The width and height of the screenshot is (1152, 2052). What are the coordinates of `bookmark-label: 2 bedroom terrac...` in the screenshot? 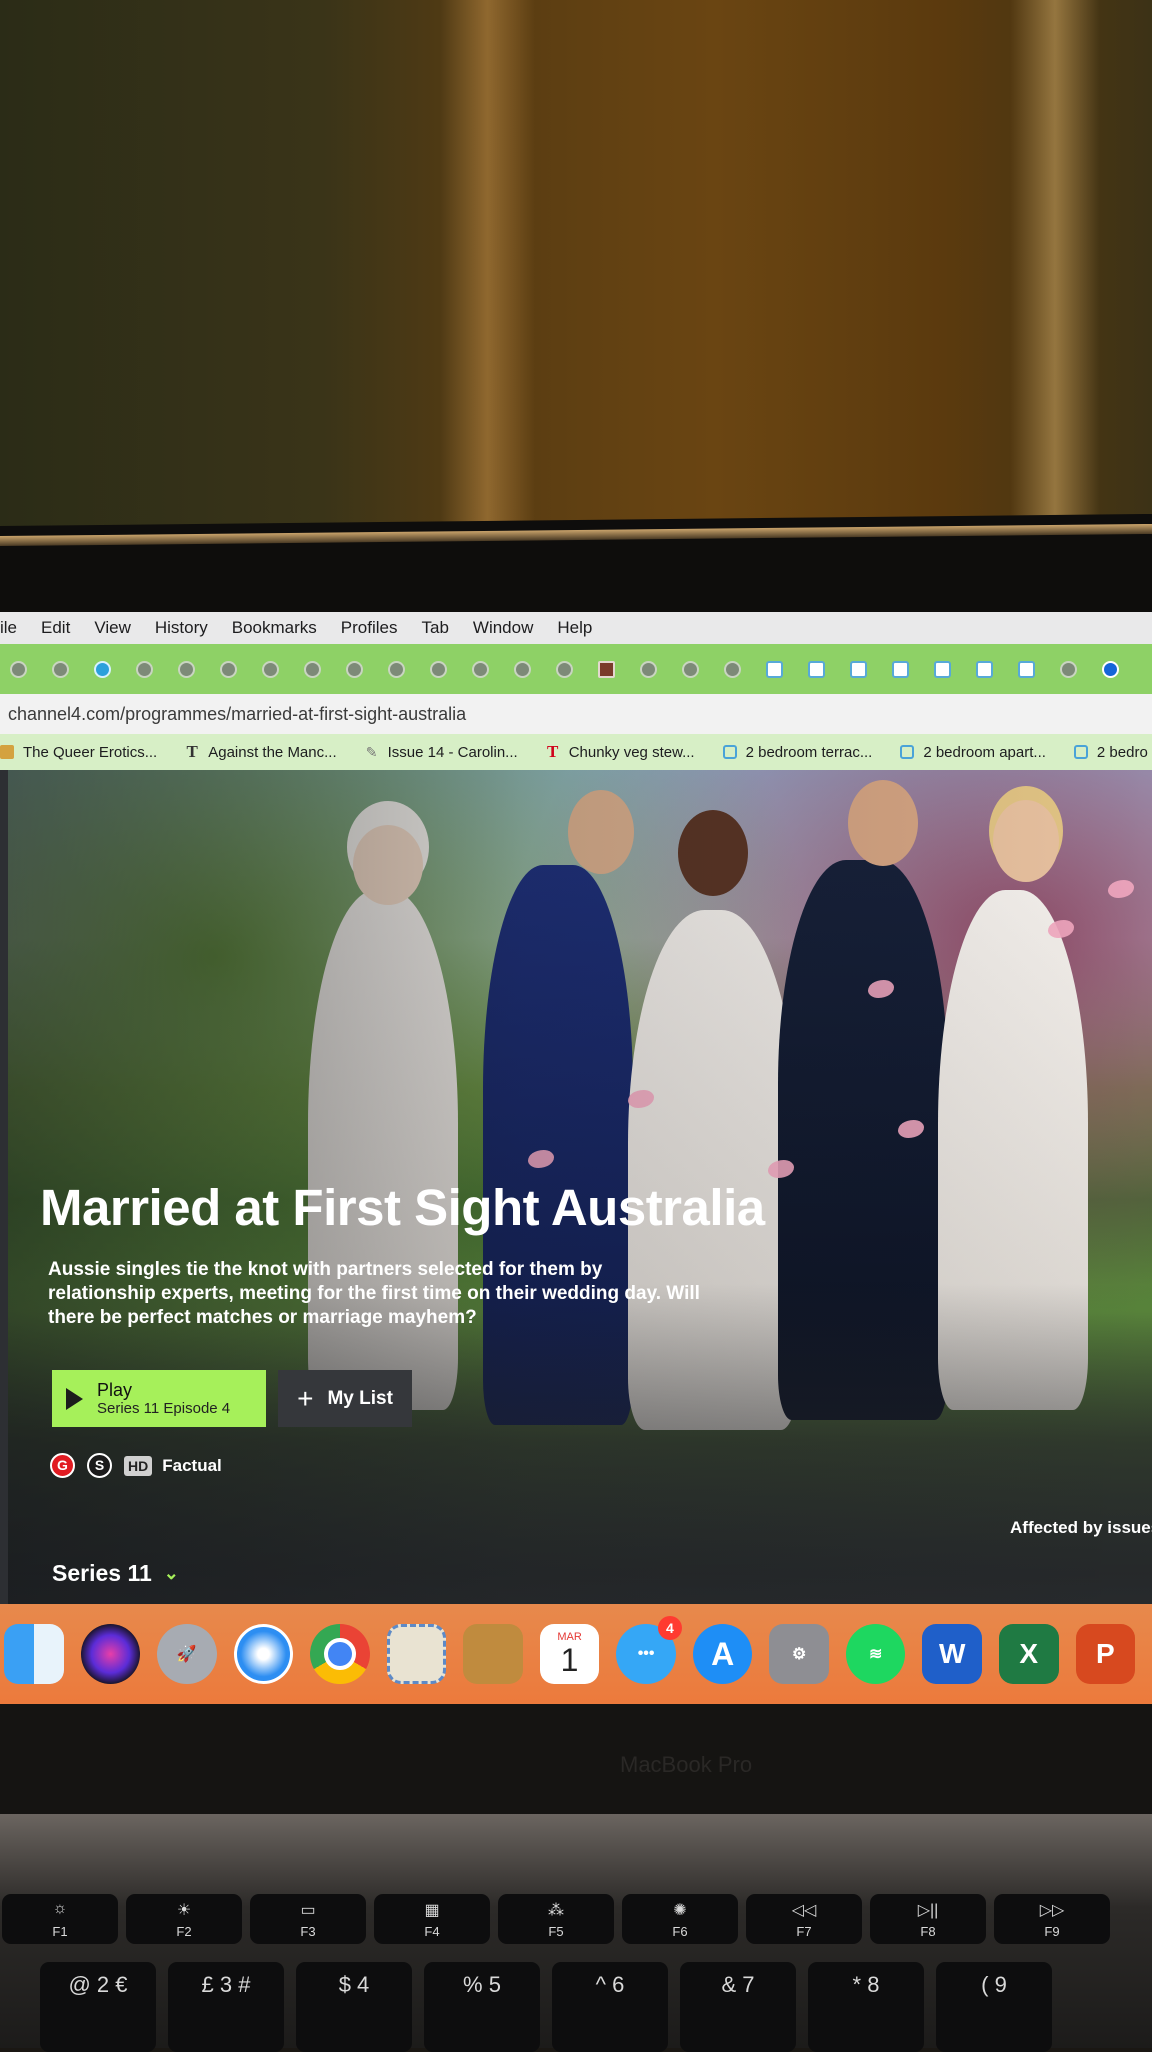 It's located at (809, 752).